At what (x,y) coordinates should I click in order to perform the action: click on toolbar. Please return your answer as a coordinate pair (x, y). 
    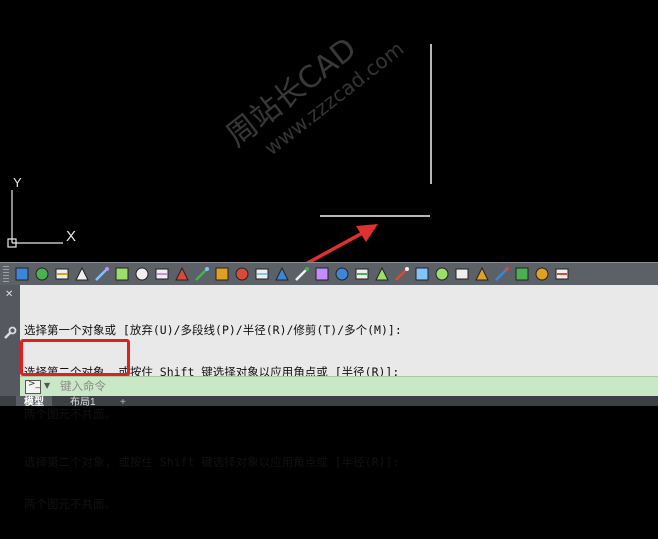
    Looking at the image, I should click on (329, 274).